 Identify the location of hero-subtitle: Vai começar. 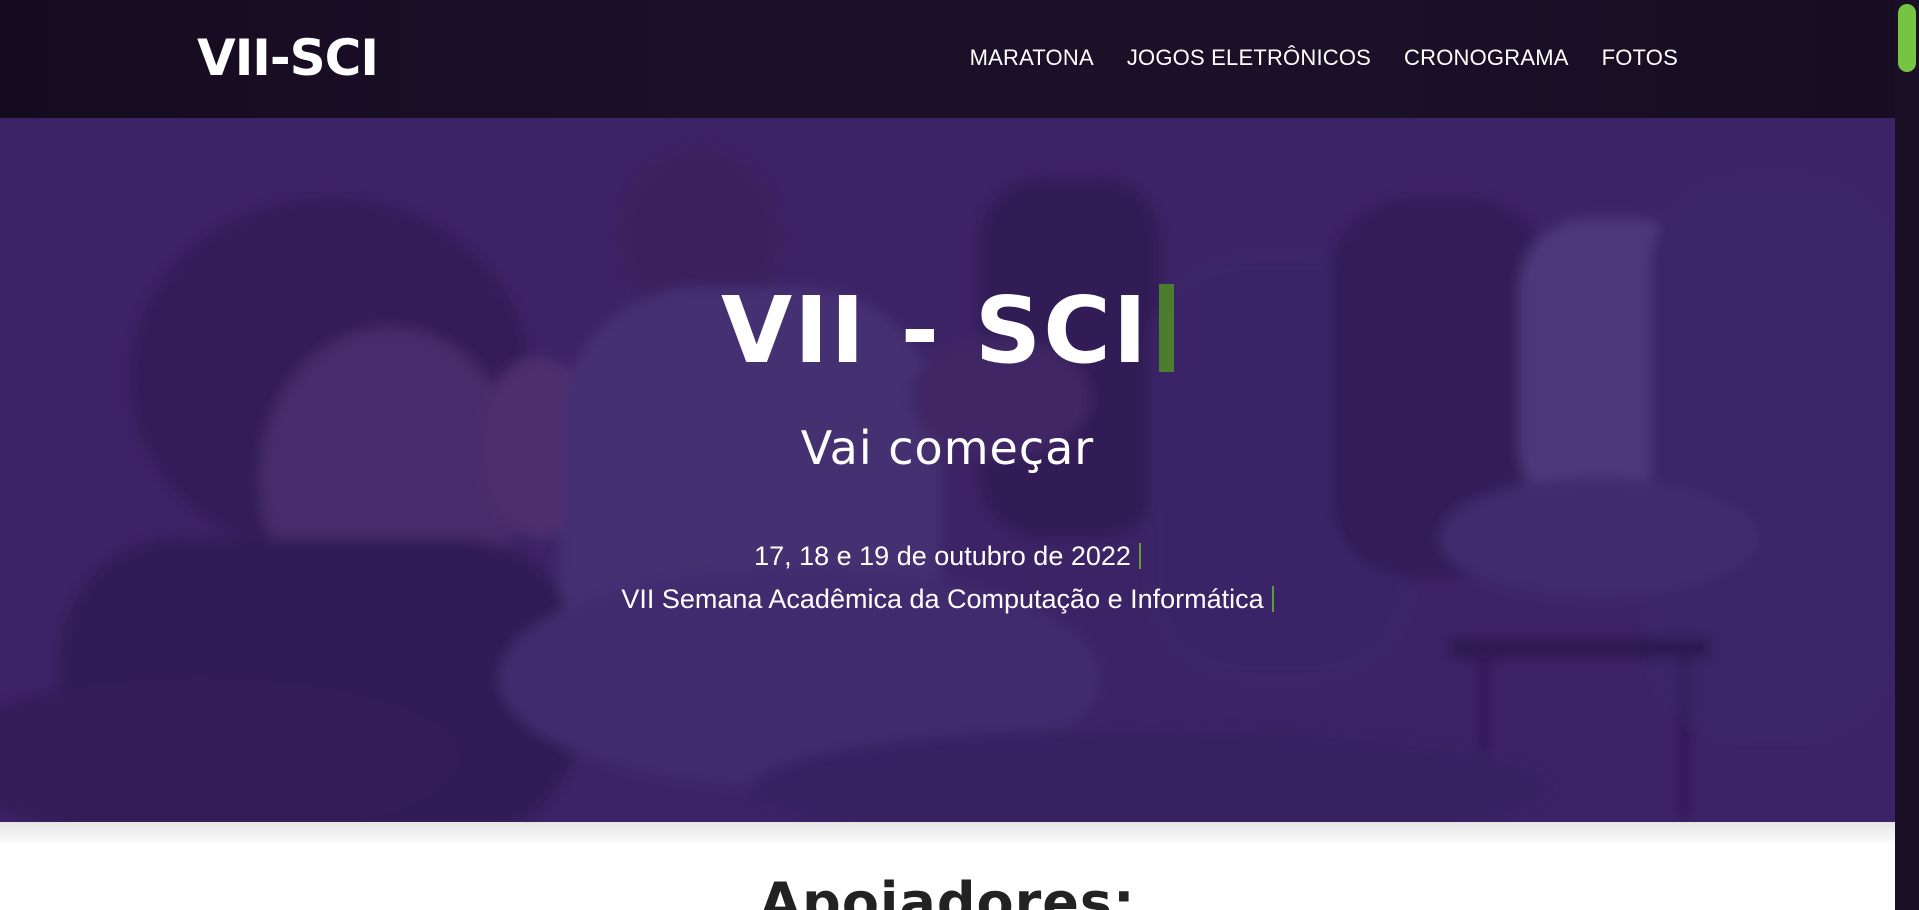
(947, 448).